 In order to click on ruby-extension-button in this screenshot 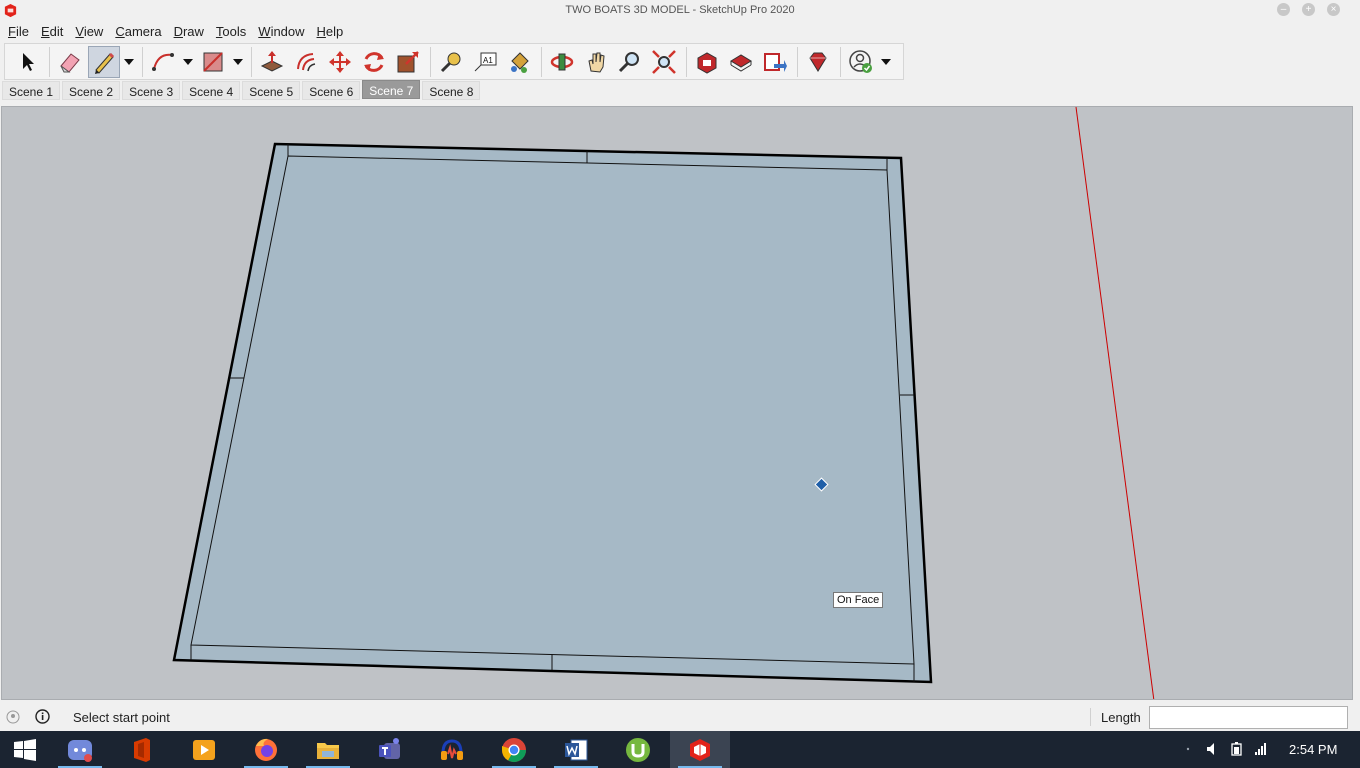, I will do `click(818, 62)`.